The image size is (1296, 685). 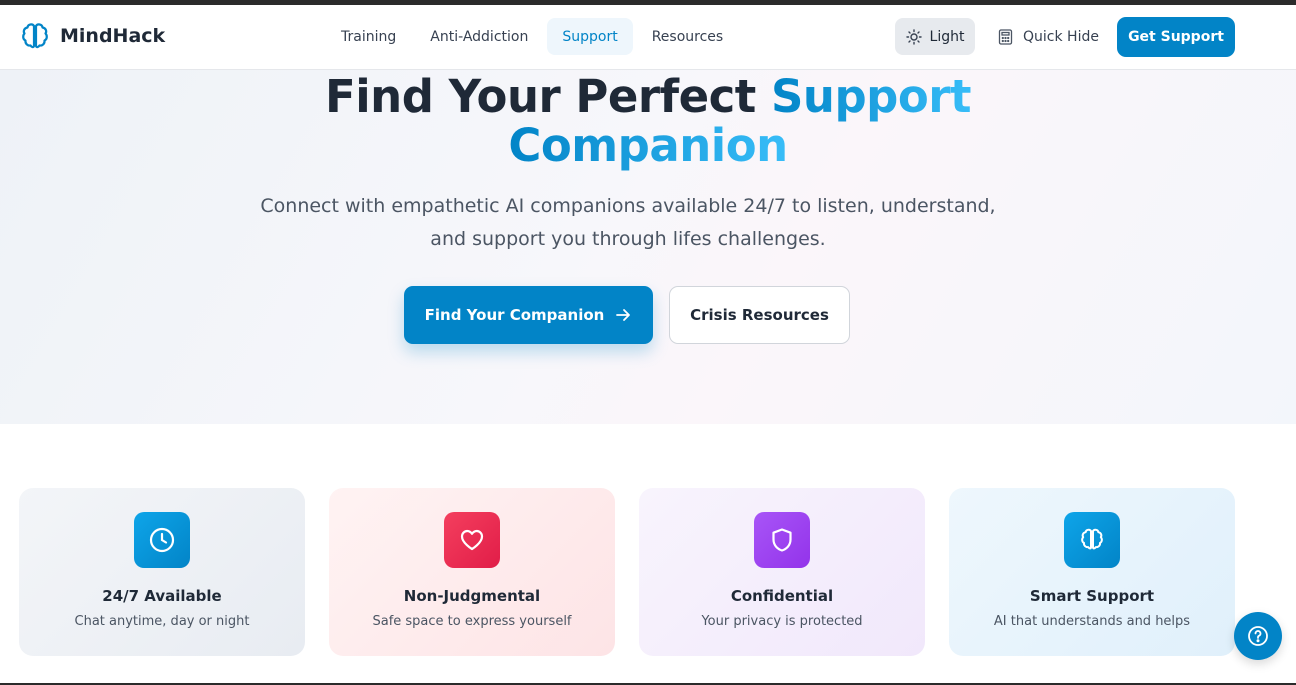 What do you see at coordinates (1176, 37) in the screenshot?
I see `get-support-button: Get Support` at bounding box center [1176, 37].